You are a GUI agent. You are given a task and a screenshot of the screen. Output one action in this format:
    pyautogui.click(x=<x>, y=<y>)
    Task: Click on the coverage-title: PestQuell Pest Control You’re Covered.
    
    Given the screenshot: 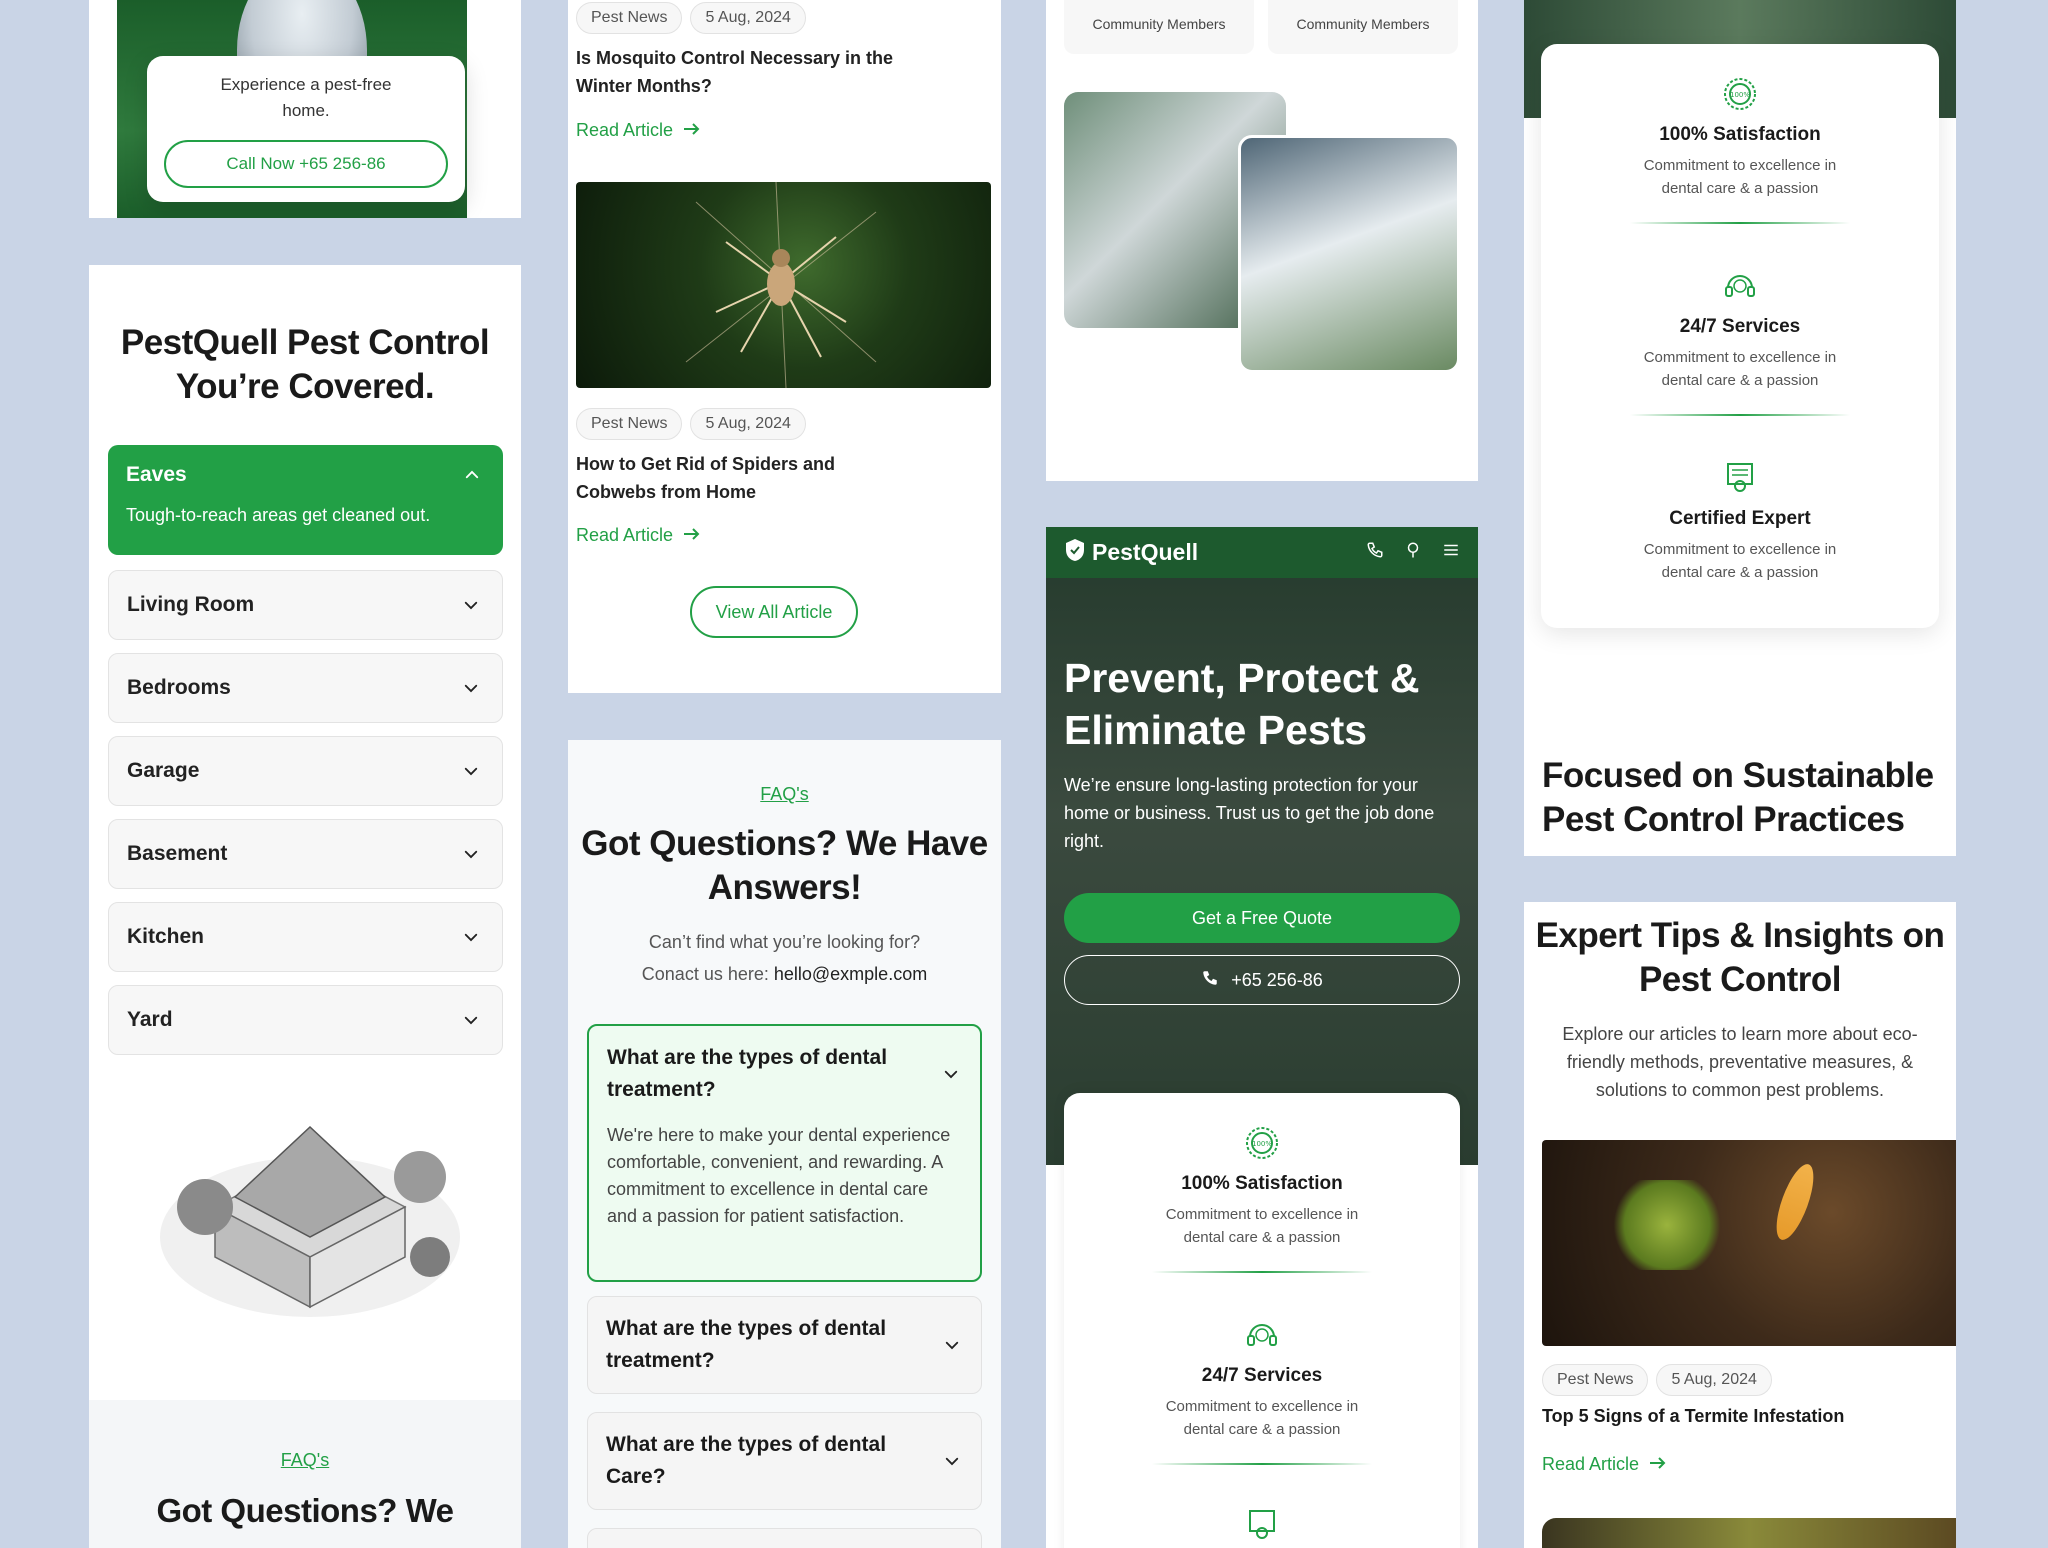 What is the action you would take?
    pyautogui.click(x=305, y=364)
    